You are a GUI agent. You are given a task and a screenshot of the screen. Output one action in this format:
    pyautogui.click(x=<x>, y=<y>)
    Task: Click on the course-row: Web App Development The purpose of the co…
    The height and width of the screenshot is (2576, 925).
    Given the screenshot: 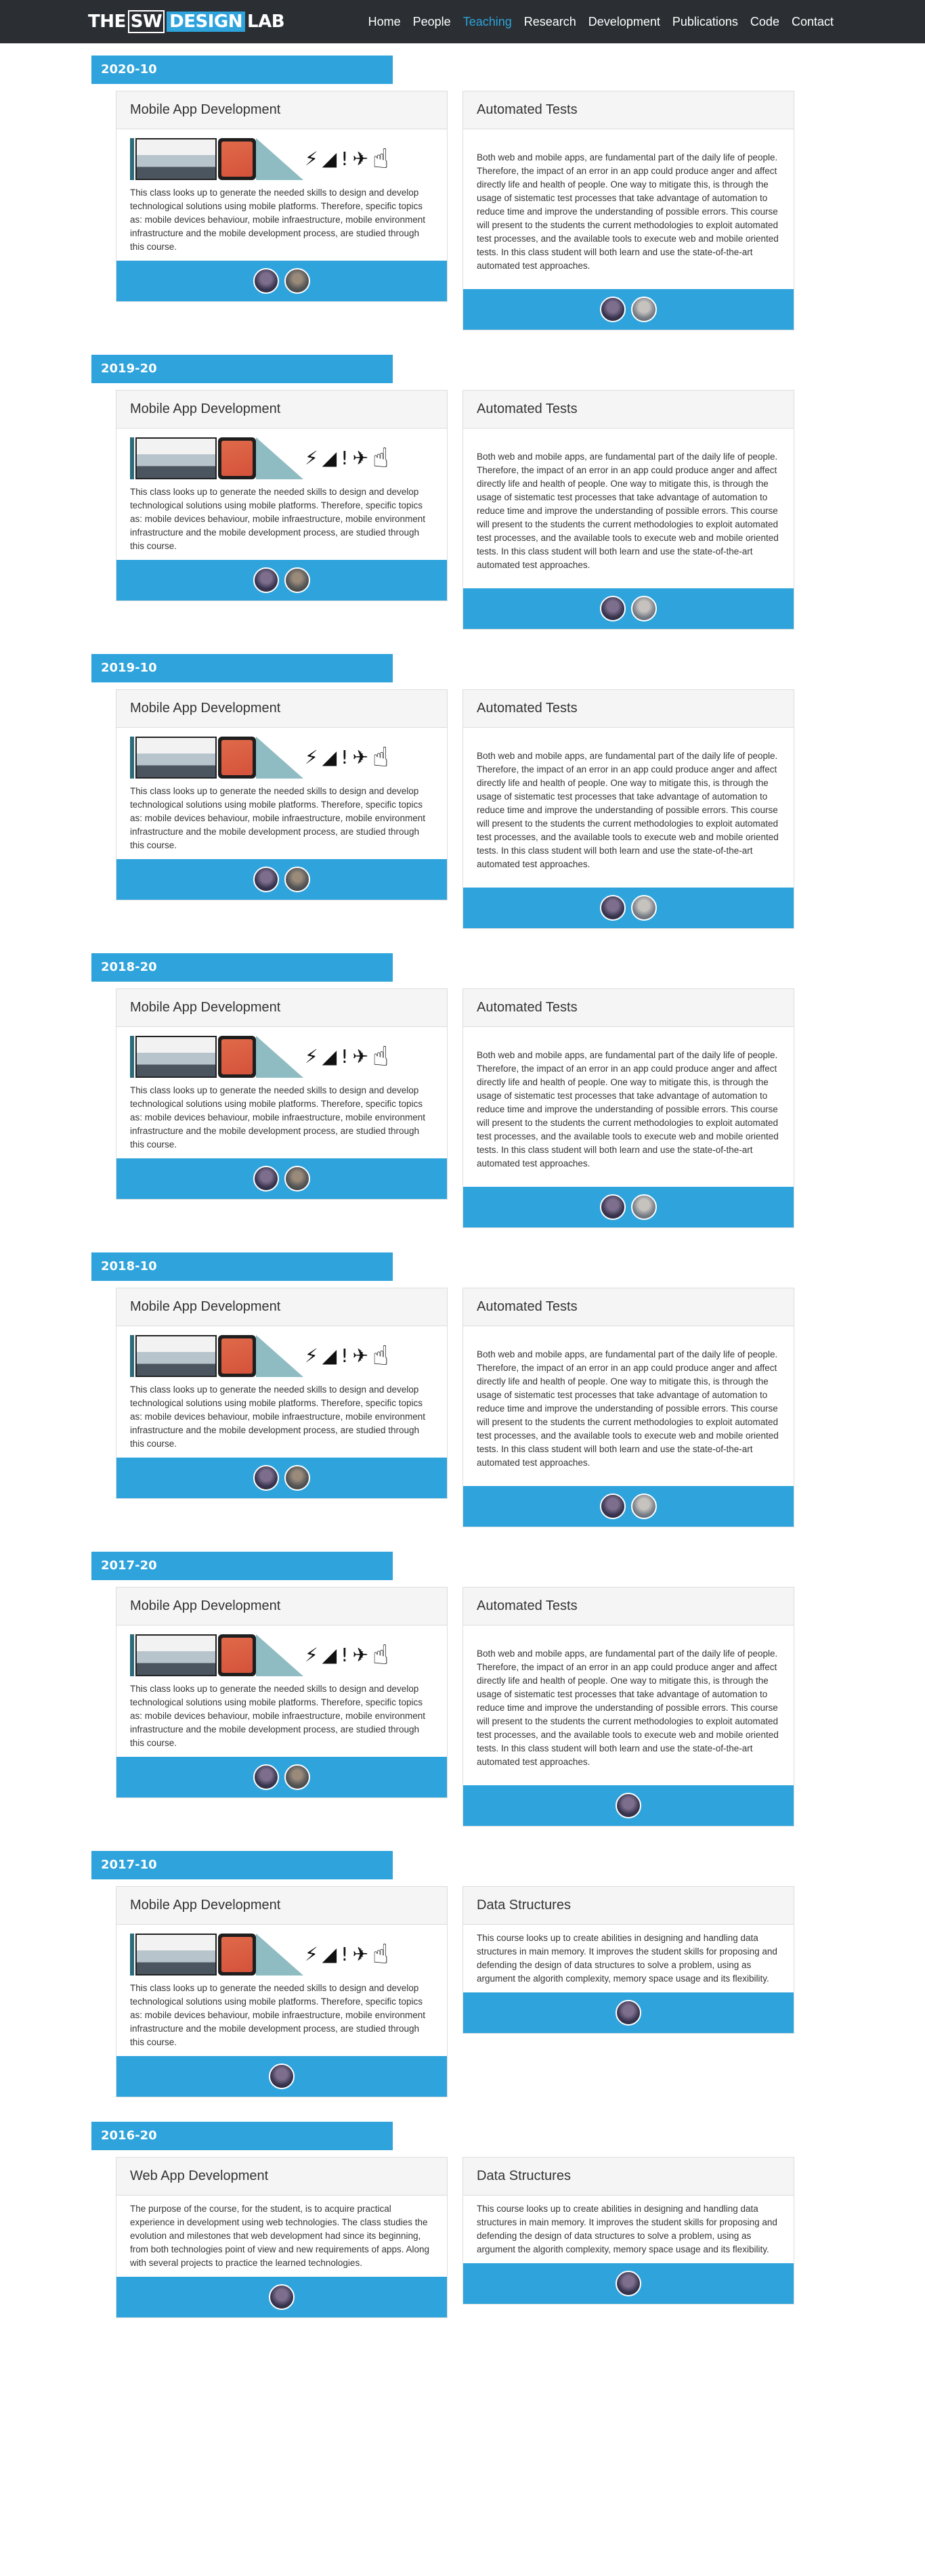 What is the action you would take?
    pyautogui.click(x=462, y=2237)
    